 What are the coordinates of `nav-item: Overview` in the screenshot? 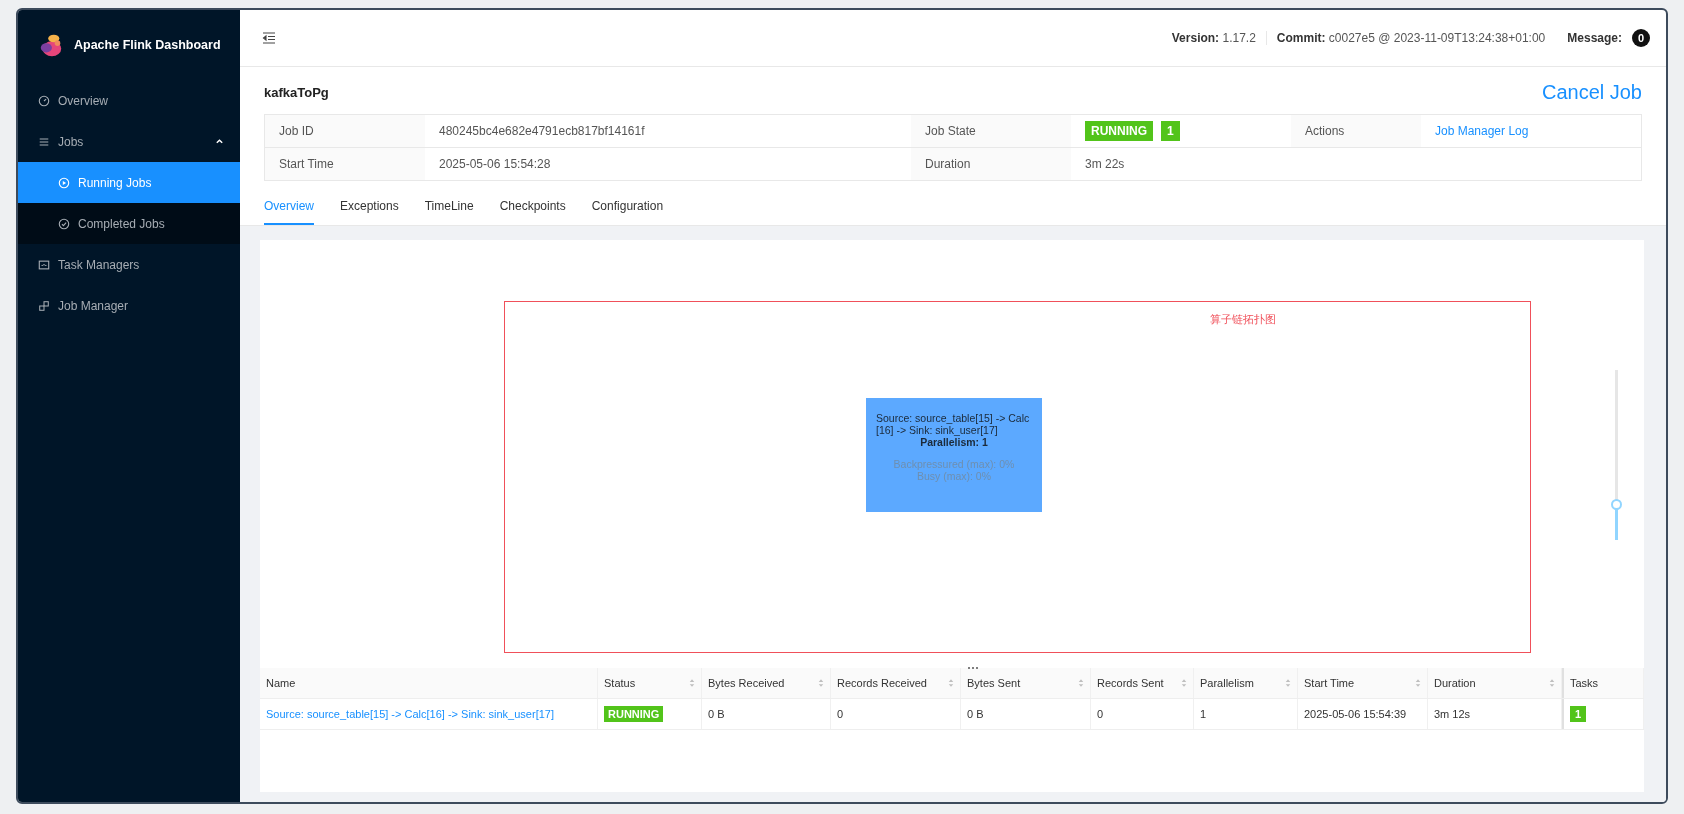 It's located at (129, 100).